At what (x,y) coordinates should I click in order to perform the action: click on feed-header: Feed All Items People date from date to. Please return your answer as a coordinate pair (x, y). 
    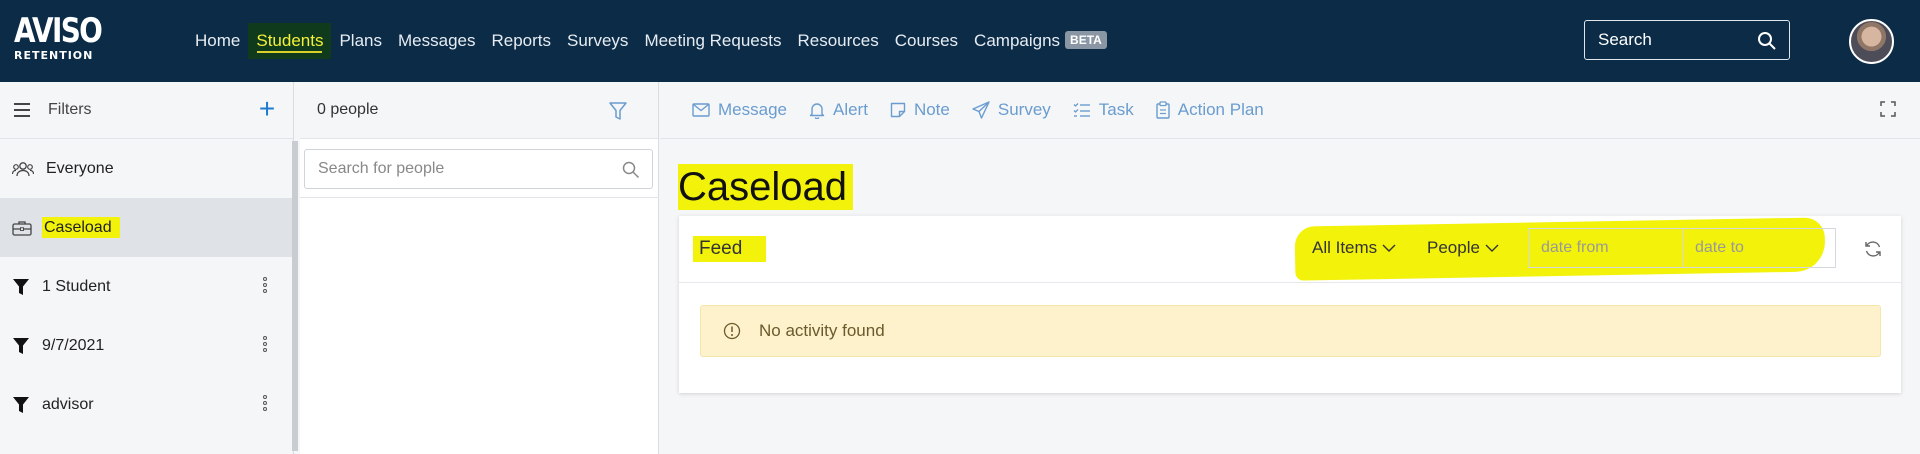
    Looking at the image, I should click on (1290, 249).